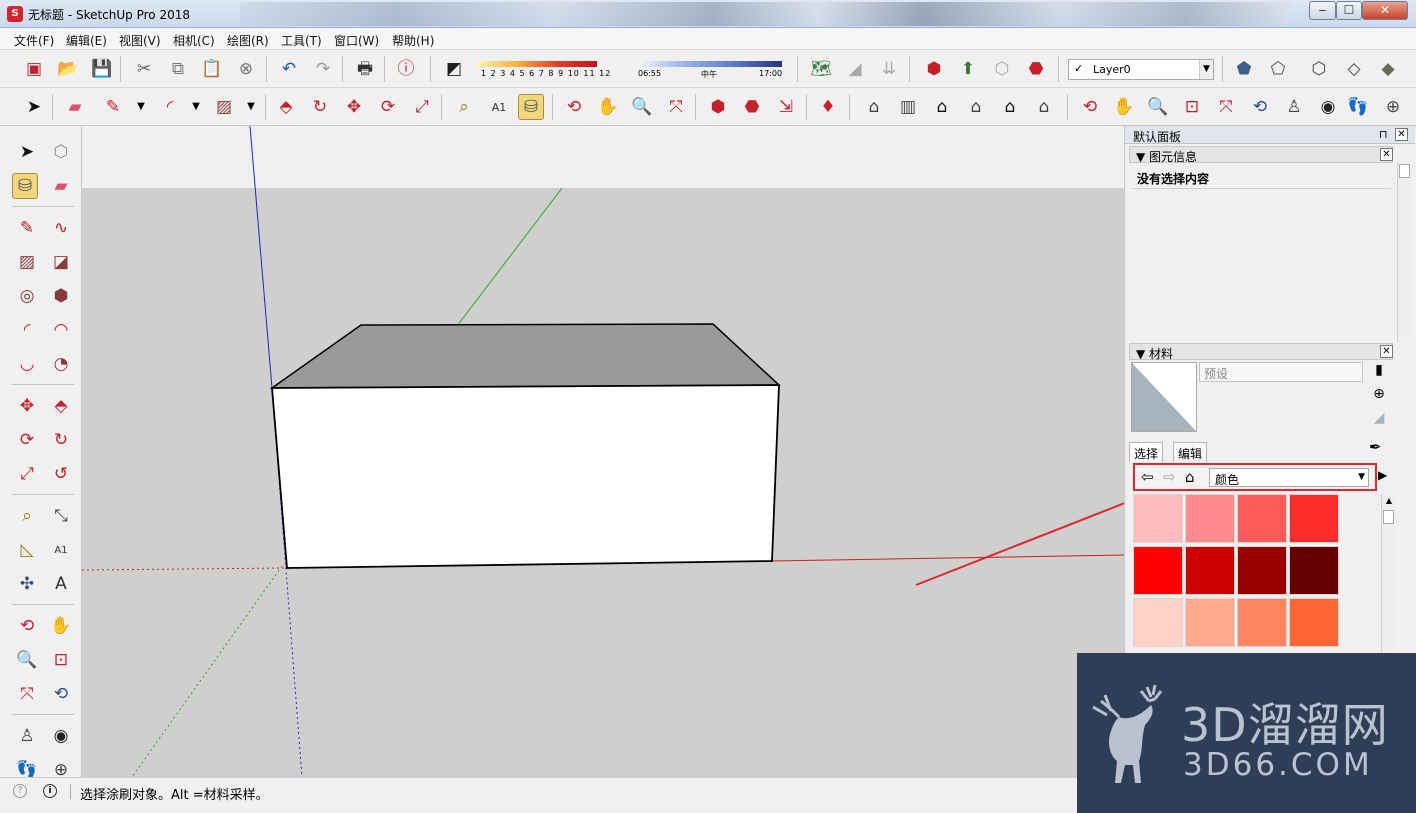 The height and width of the screenshot is (813, 1416). I want to click on back-view-icon: ⌂, so click(1010, 107).